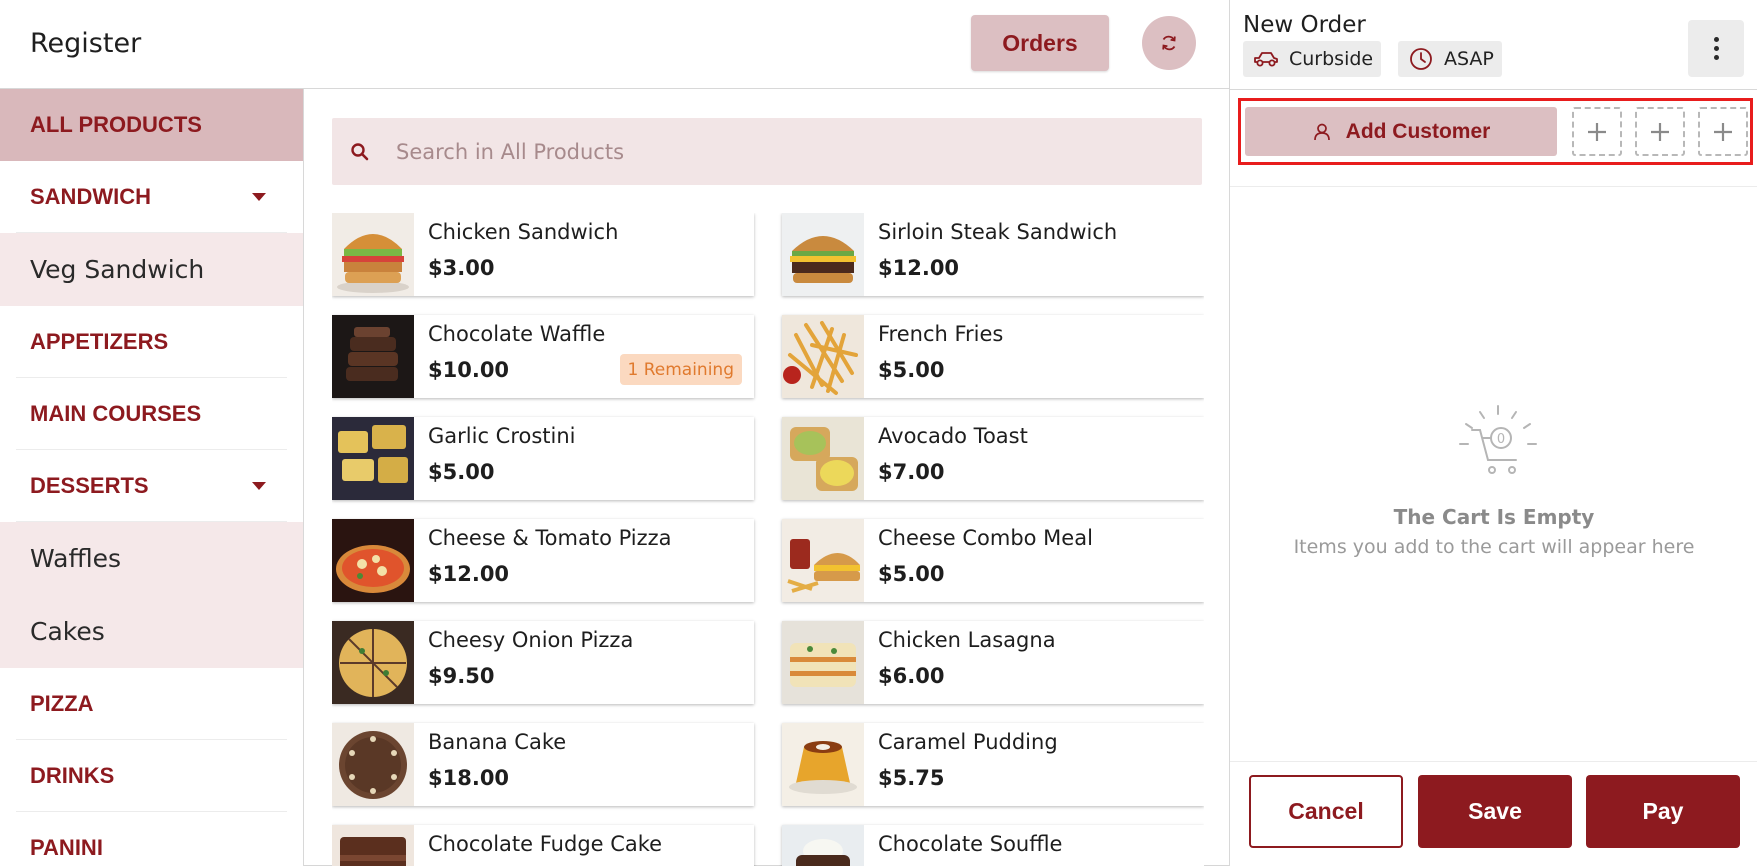 Image resolution: width=1757 pixels, height=866 pixels. Describe the element at coordinates (373, 458) in the screenshot. I see `garlic-crostini-image` at that location.